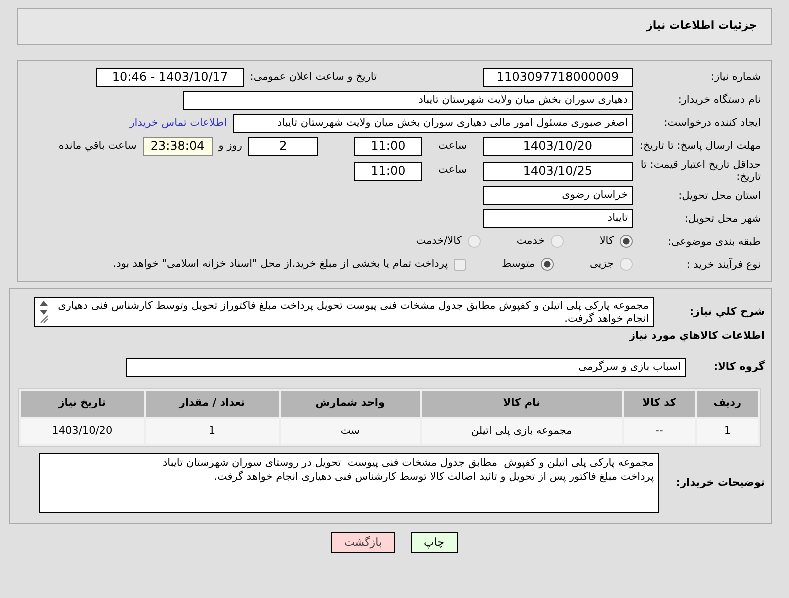 This screenshot has width=789, height=598. What do you see at coordinates (522, 431) in the screenshot?
I see `table-cell: مجموعه بازی پلی اتیلن` at bounding box center [522, 431].